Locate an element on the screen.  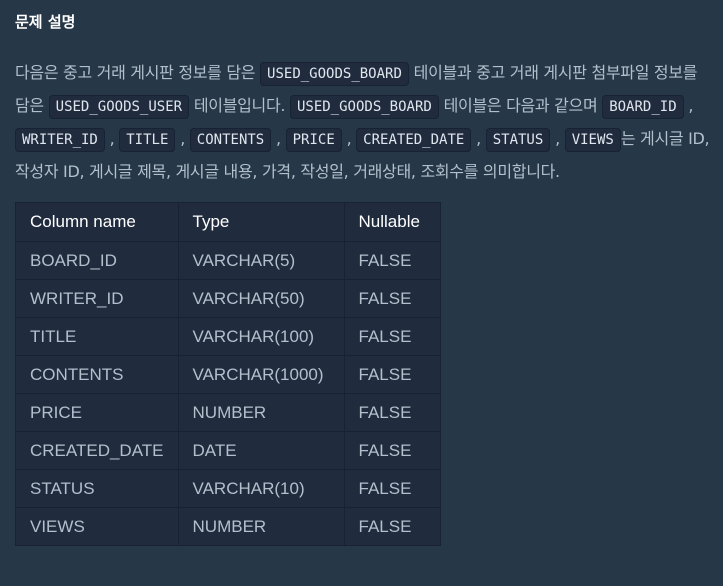
code-column-name: PRICE is located at coordinates (313, 140).